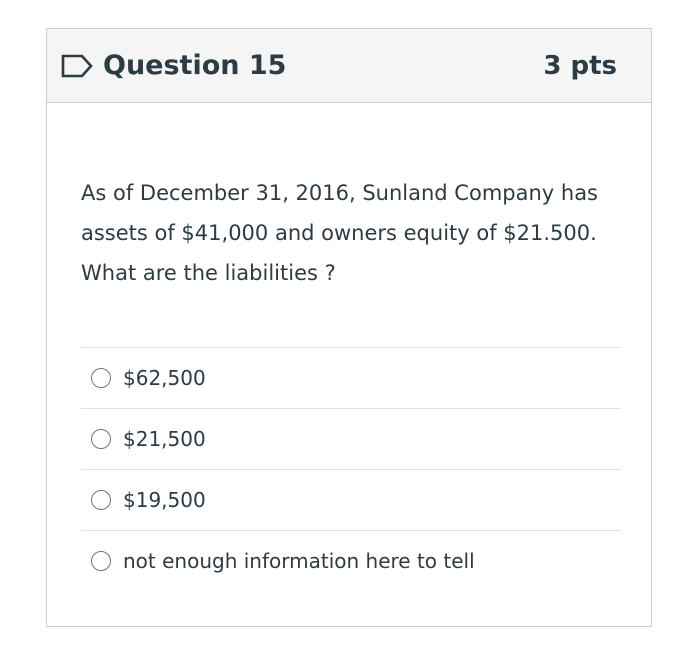 This screenshot has width=700, height=653. I want to click on answer-label: $19,500, so click(164, 500).